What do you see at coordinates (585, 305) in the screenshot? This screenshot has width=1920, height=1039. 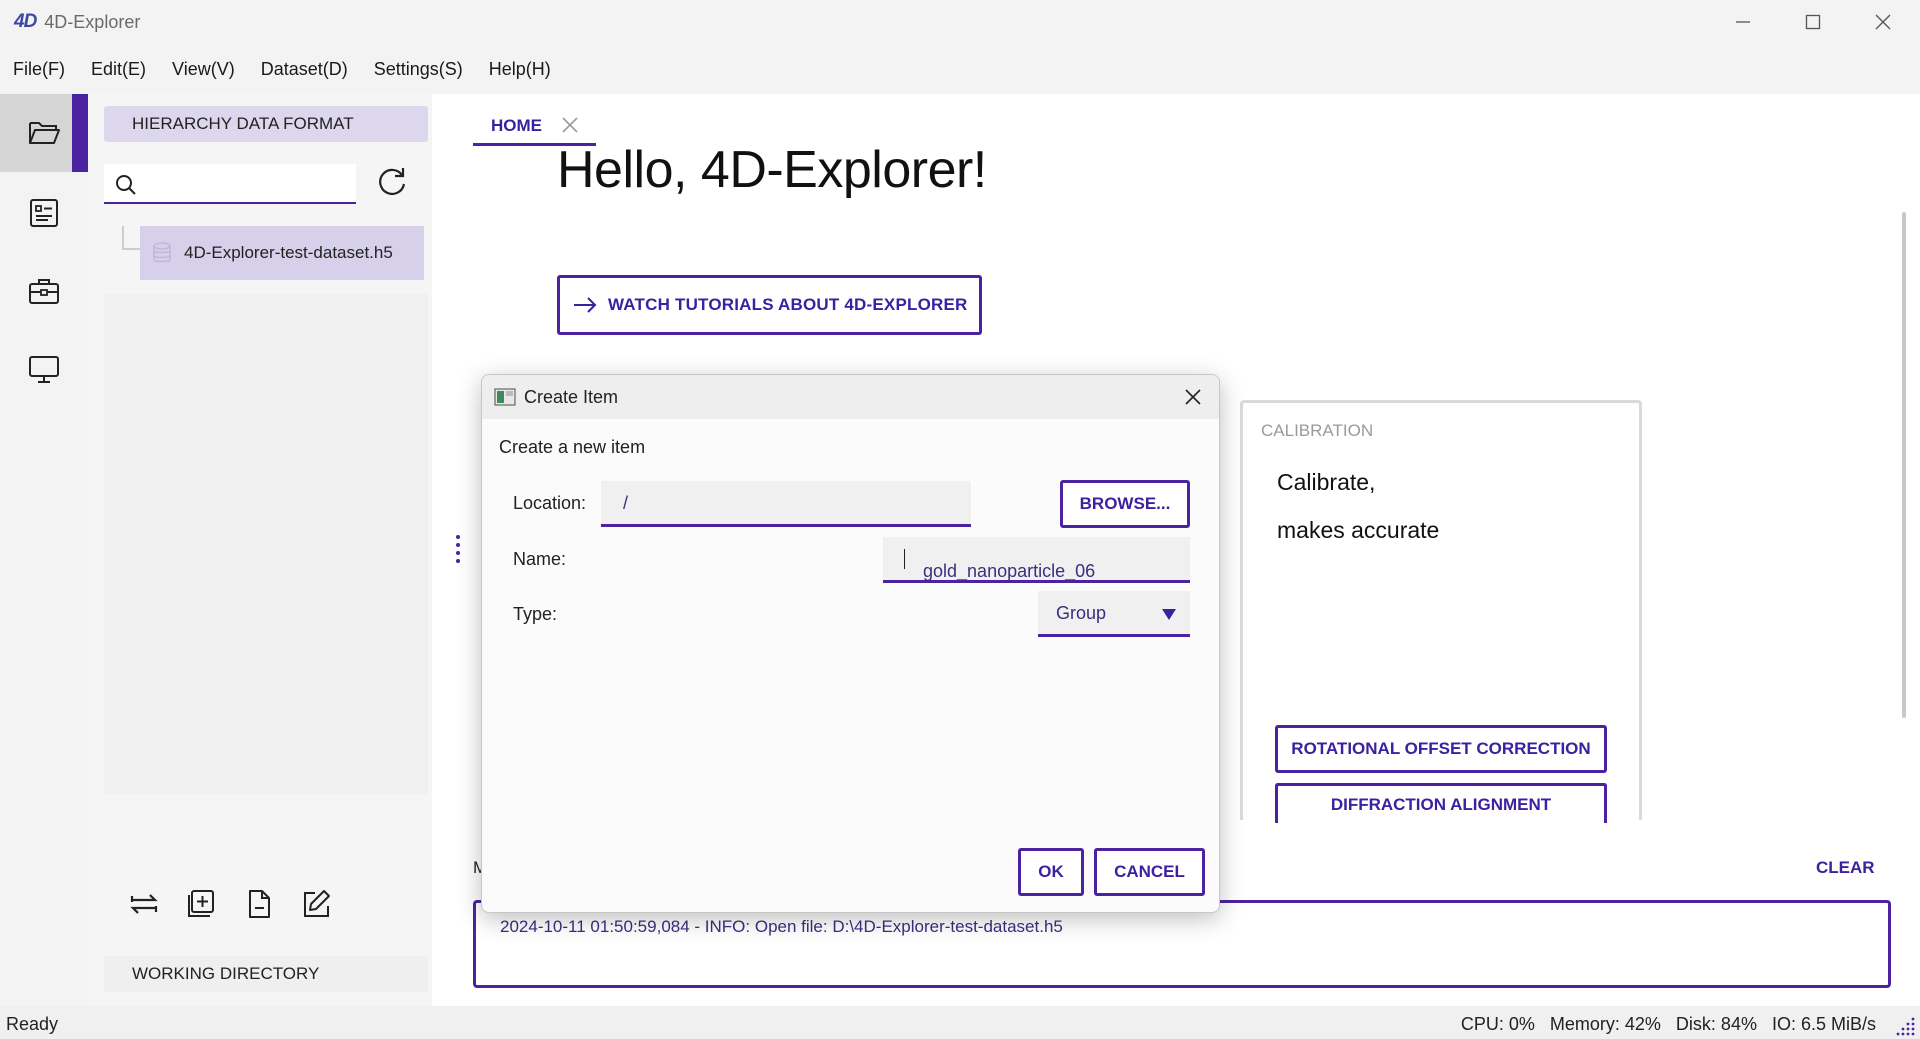 I see `arrow-right-icon` at bounding box center [585, 305].